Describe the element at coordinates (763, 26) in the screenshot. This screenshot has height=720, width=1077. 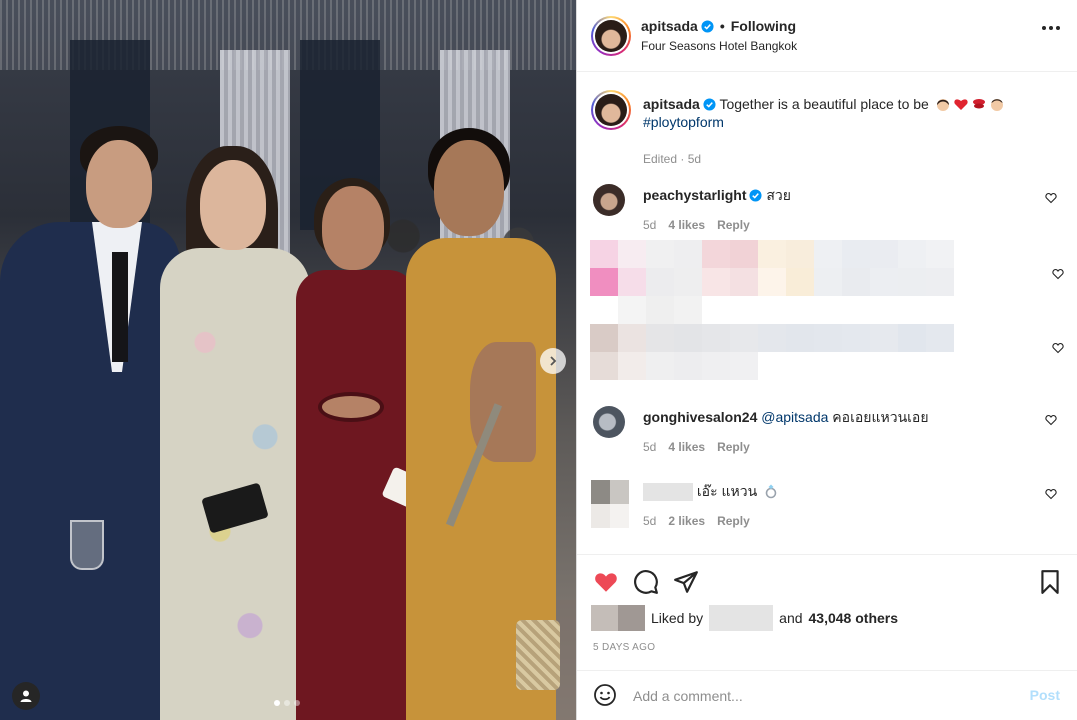
I see `following-button: Following` at that location.